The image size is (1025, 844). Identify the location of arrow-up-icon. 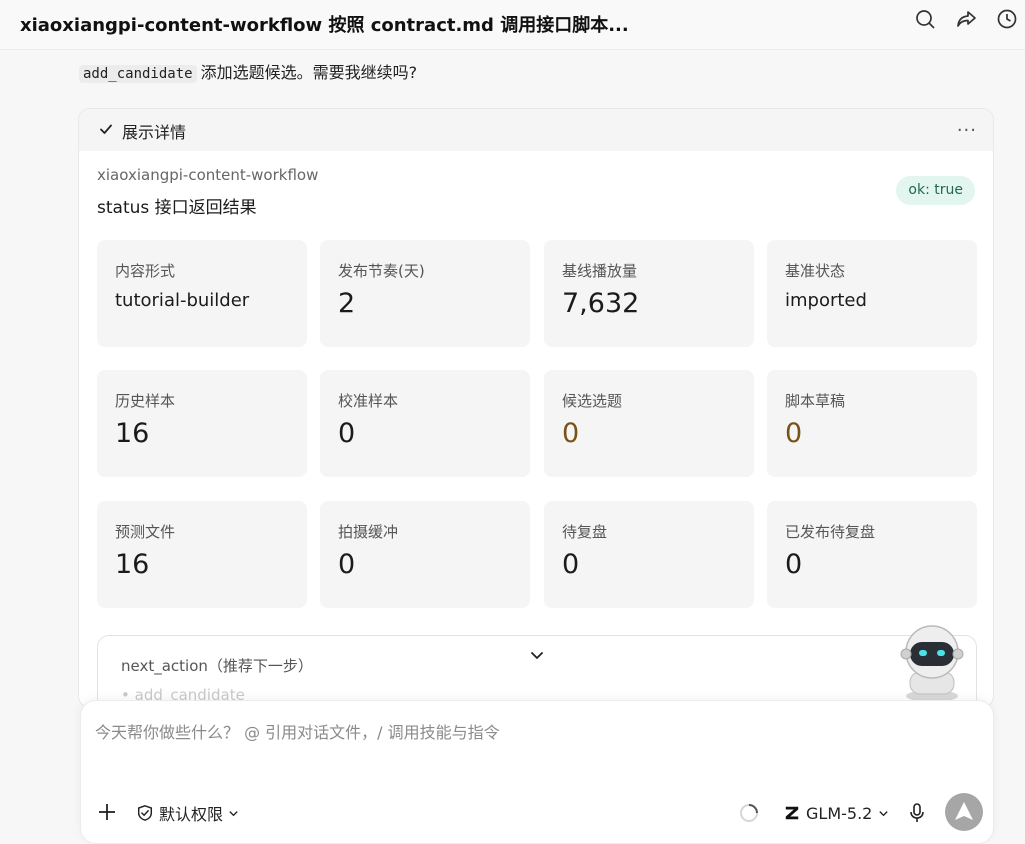
(964, 811).